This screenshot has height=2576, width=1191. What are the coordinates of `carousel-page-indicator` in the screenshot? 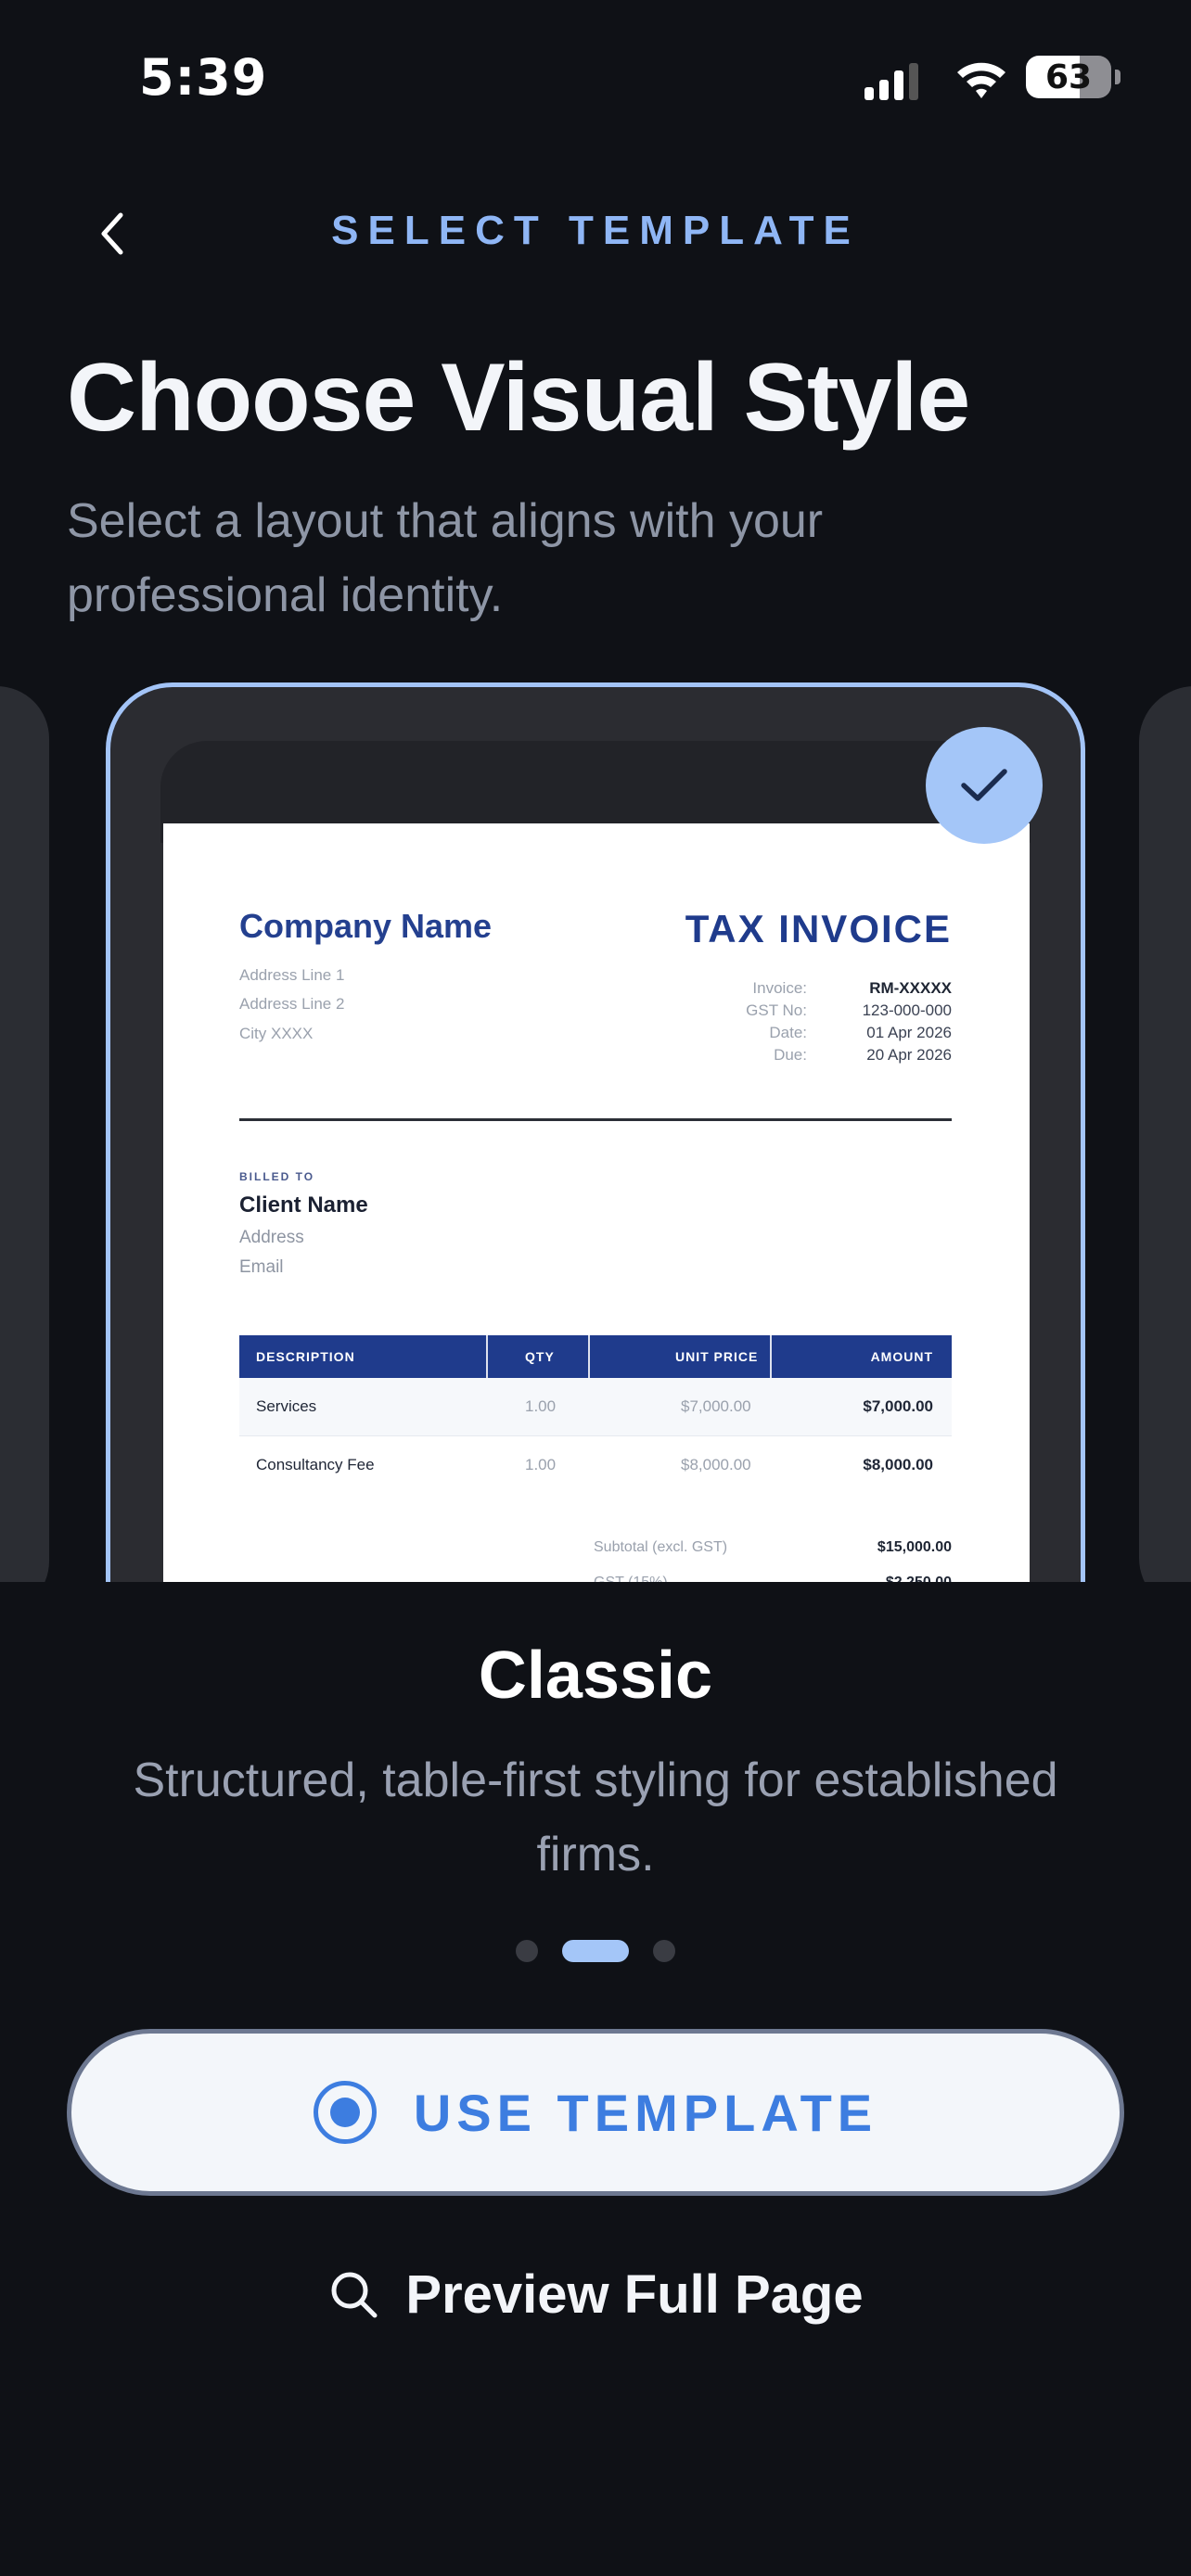 It's located at (595, 1951).